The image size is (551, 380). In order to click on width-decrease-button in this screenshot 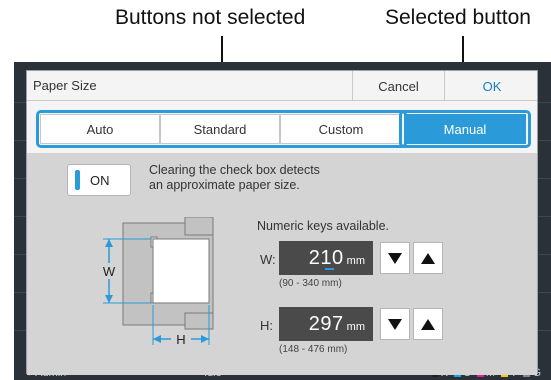, I will do `click(395, 258)`.